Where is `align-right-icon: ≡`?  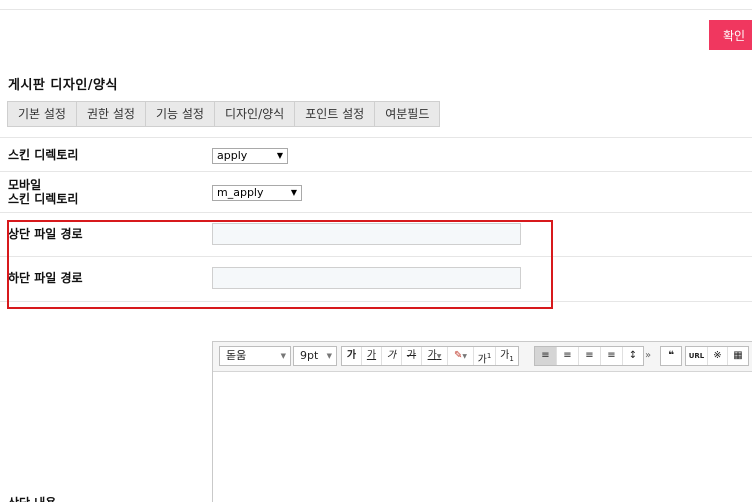
align-right-icon: ≡ is located at coordinates (590, 356).